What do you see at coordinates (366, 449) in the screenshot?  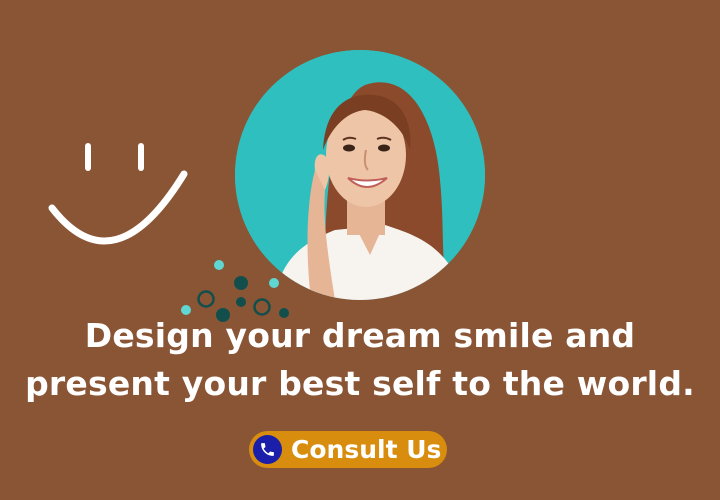 I see `consult-us-label: Consult Us` at bounding box center [366, 449].